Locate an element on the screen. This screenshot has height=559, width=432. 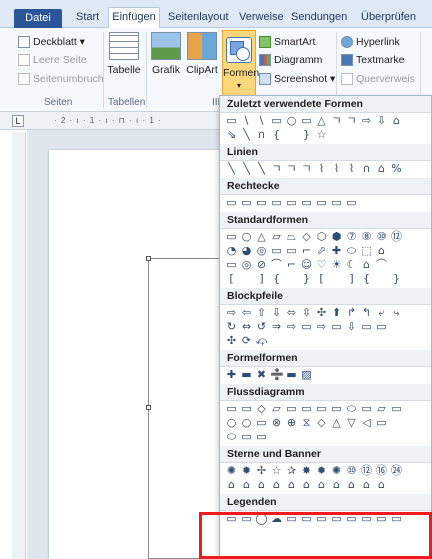
shape-icon: ⬀ is located at coordinates (321, 250).